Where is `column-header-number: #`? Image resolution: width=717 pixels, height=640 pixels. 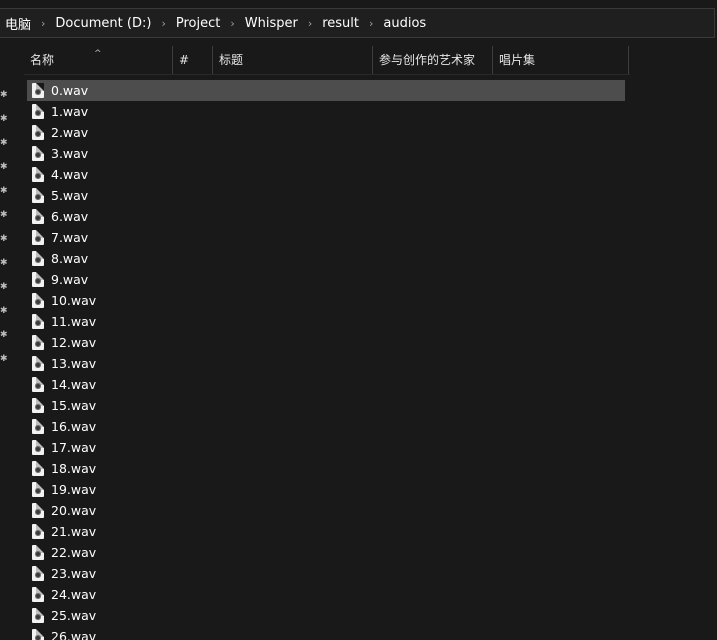
column-header-number: # is located at coordinates (193, 60).